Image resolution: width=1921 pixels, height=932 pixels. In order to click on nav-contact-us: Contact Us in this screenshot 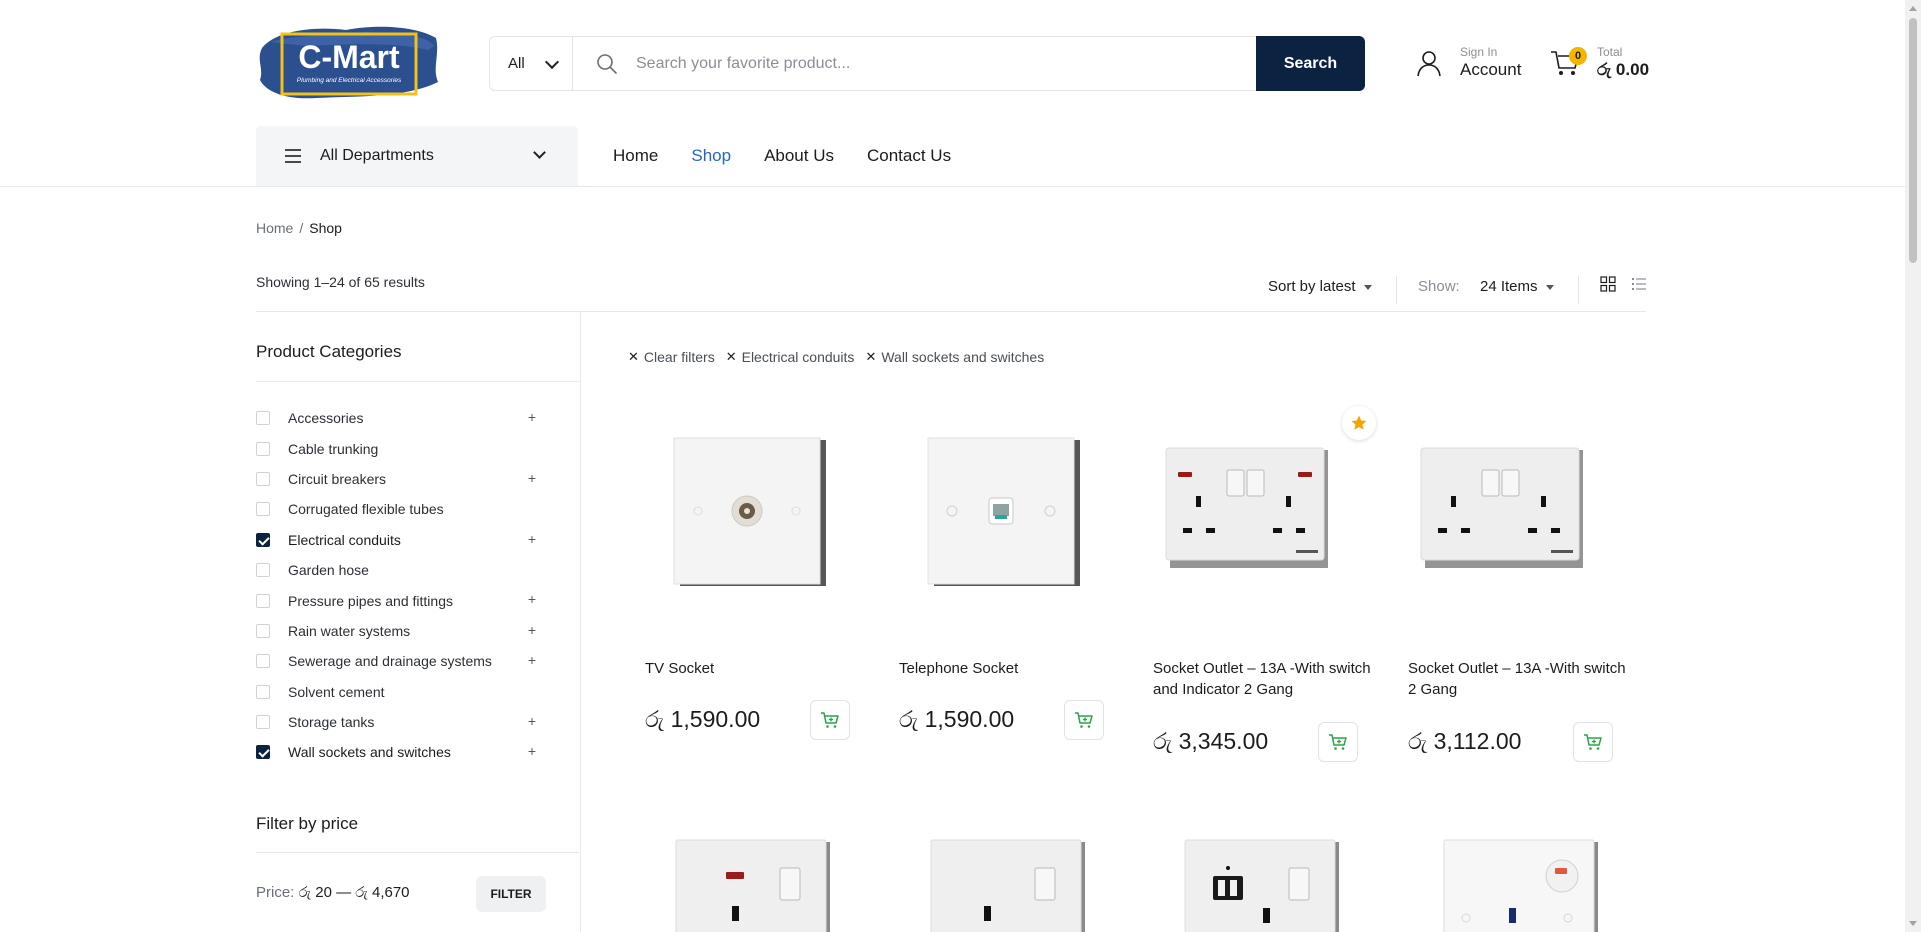, I will do `click(909, 156)`.